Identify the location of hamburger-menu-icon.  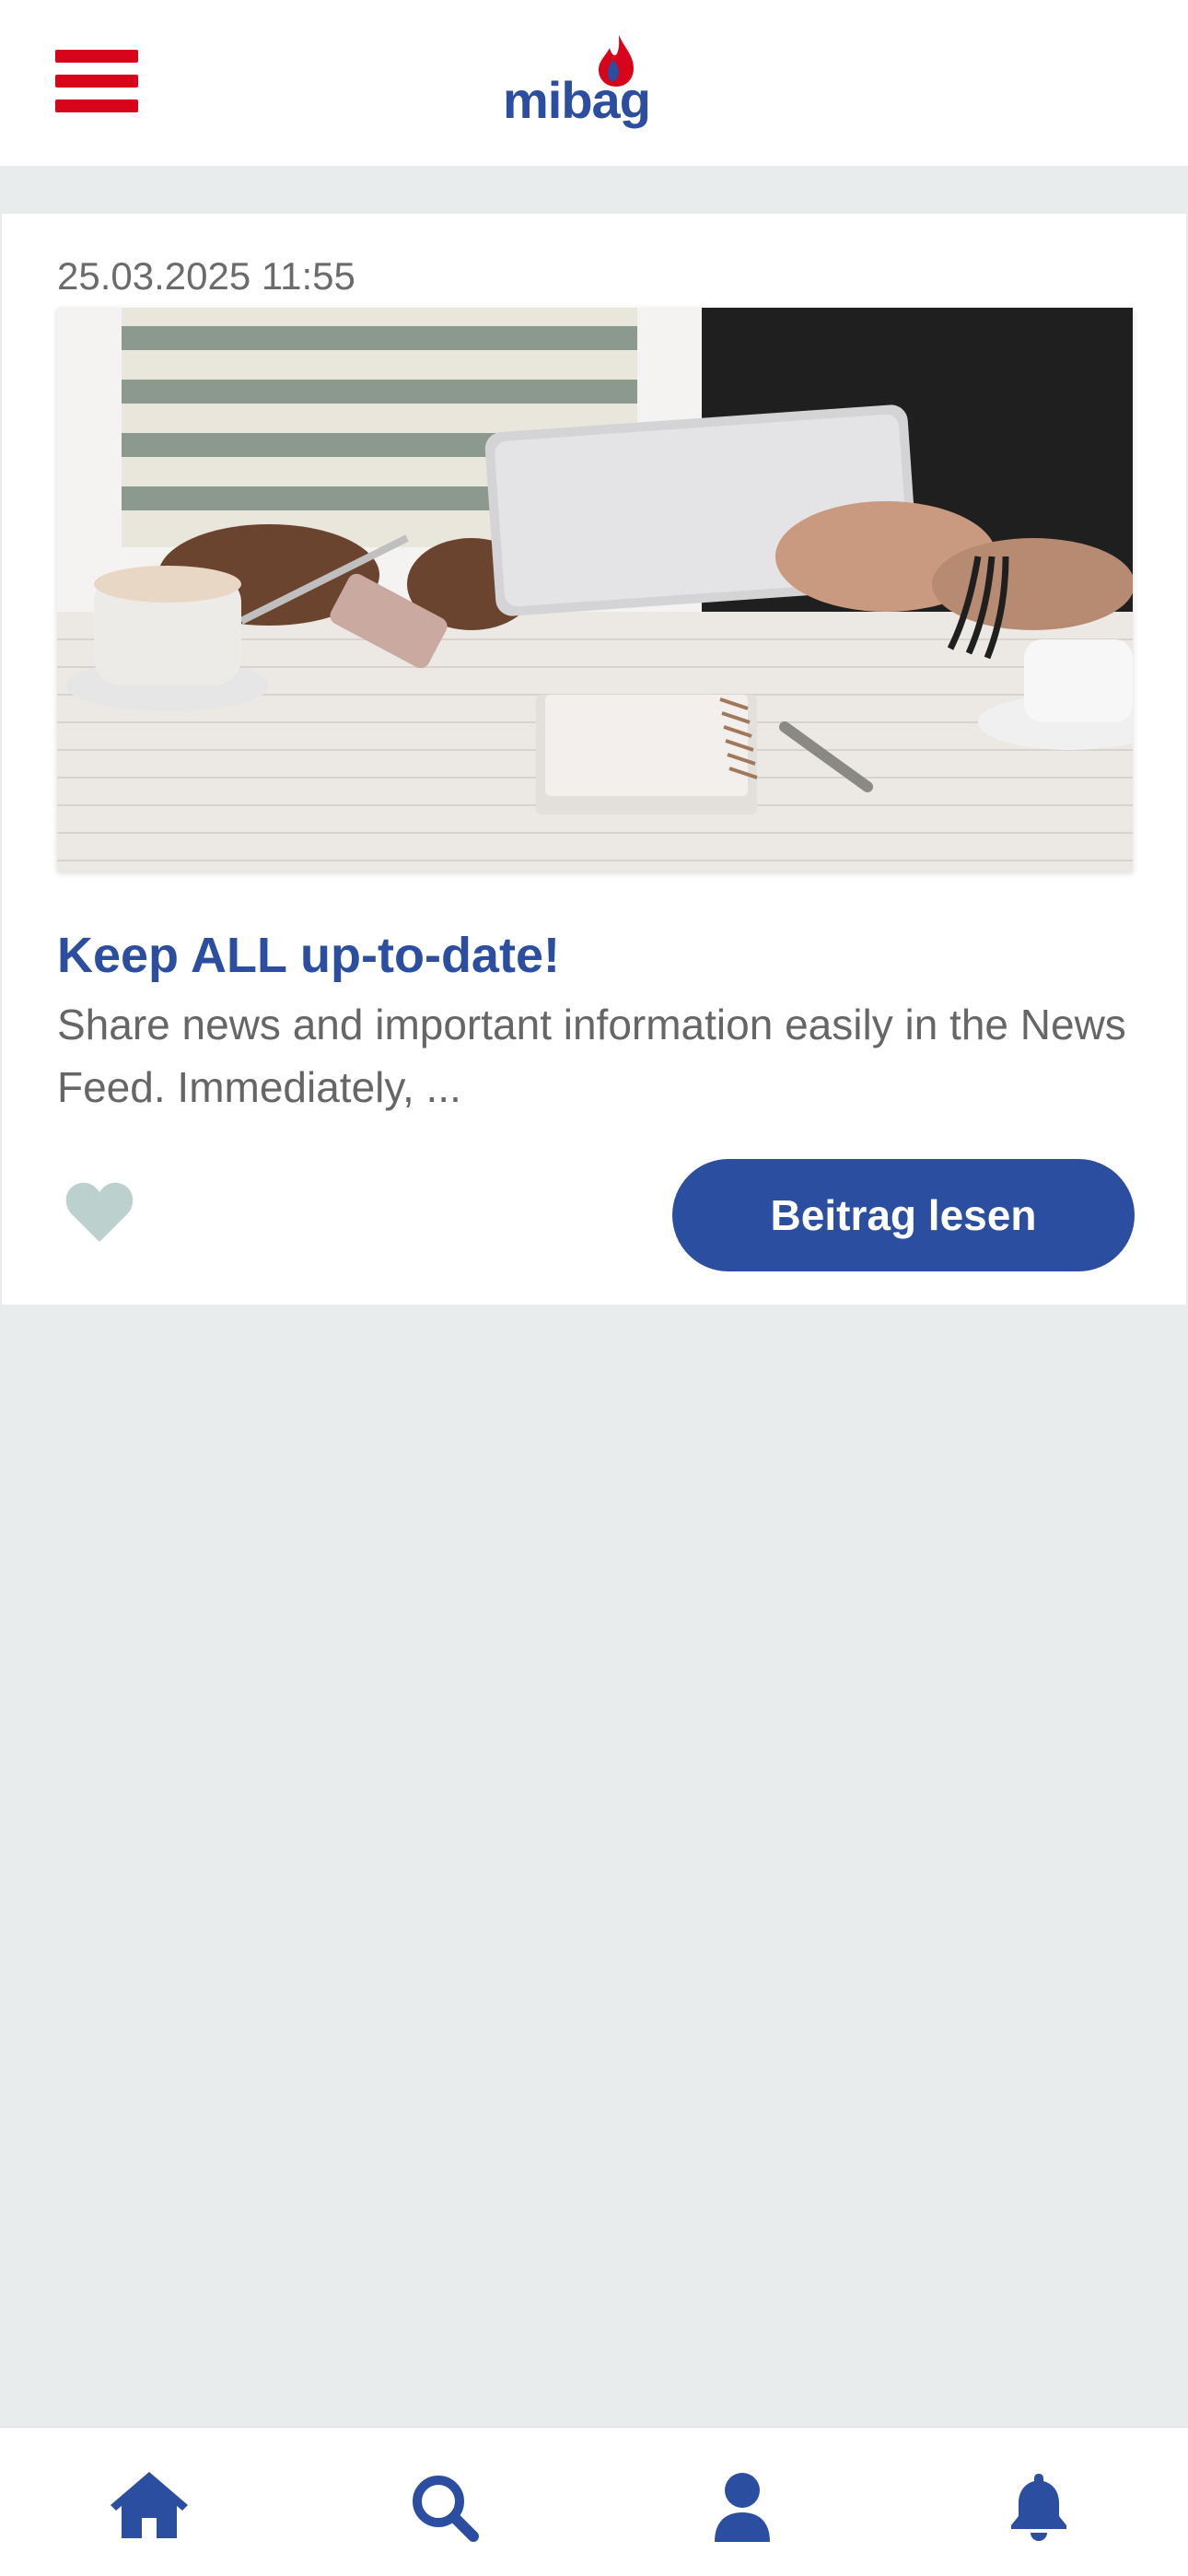
(96, 81).